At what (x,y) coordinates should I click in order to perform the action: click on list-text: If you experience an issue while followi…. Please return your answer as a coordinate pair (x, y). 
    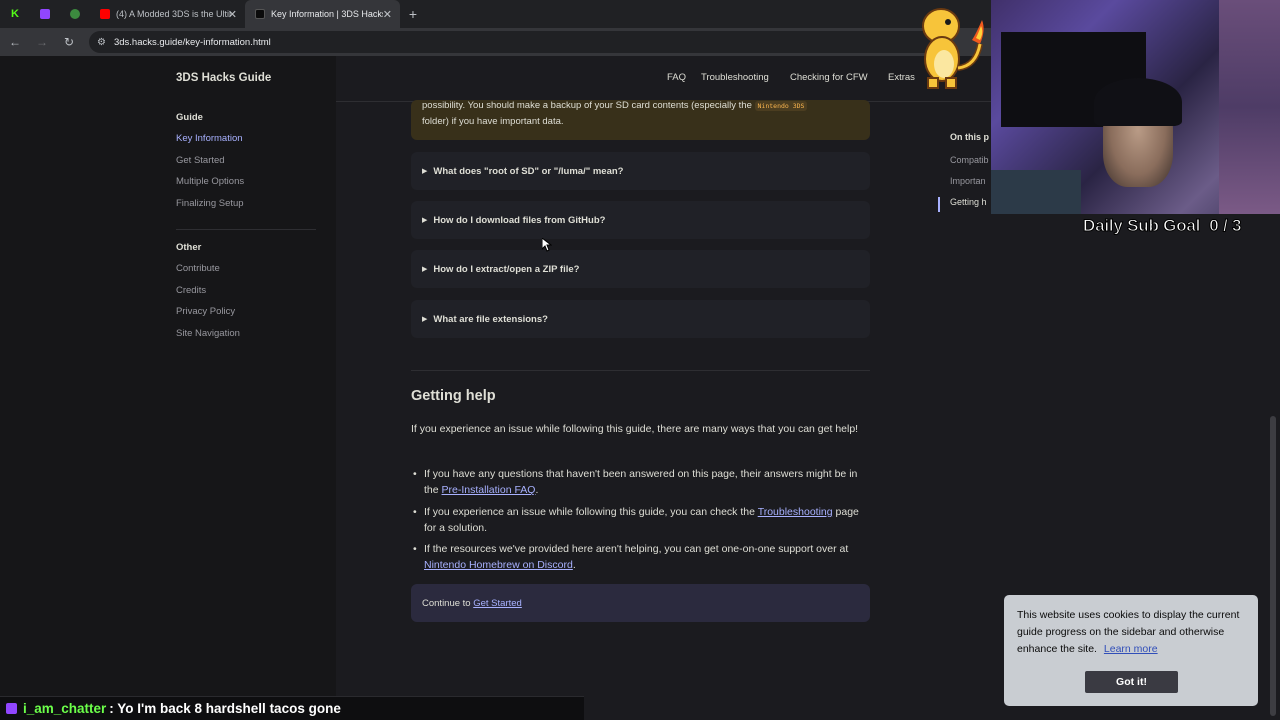
    Looking at the image, I should click on (591, 511).